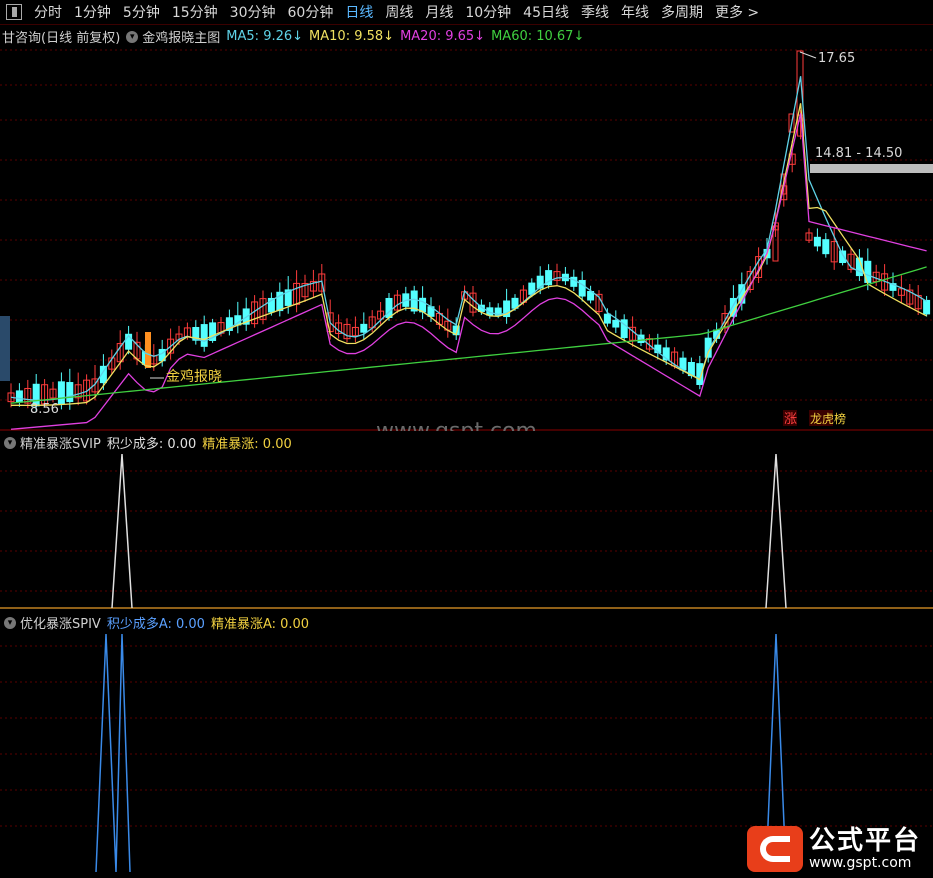  Describe the element at coordinates (774, 849) in the screenshot. I see `gspt-logo-icon` at that location.